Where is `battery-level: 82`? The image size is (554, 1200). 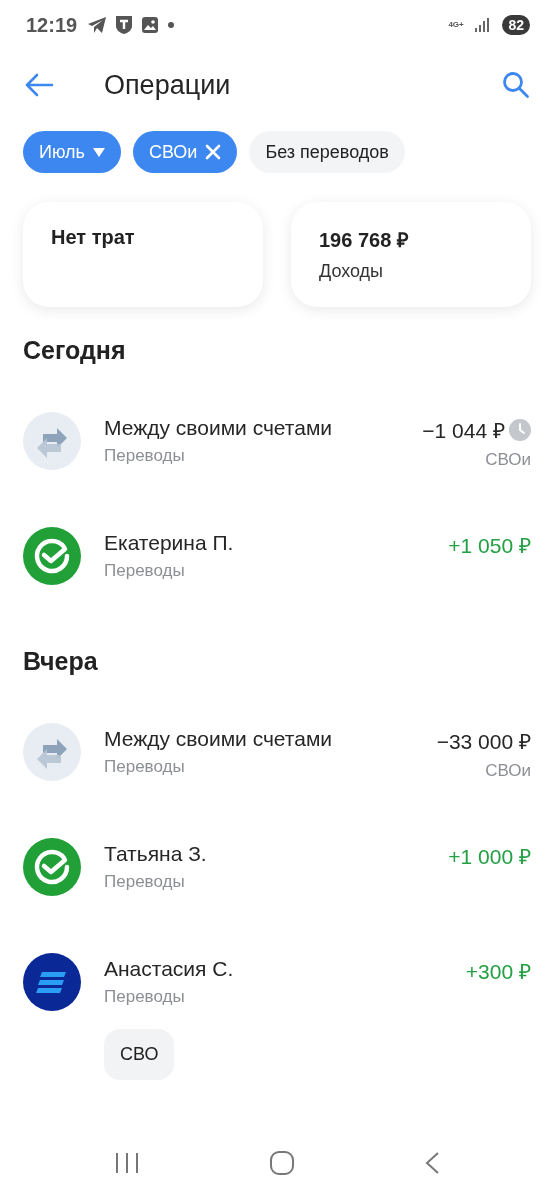
battery-level: 82 is located at coordinates (516, 25).